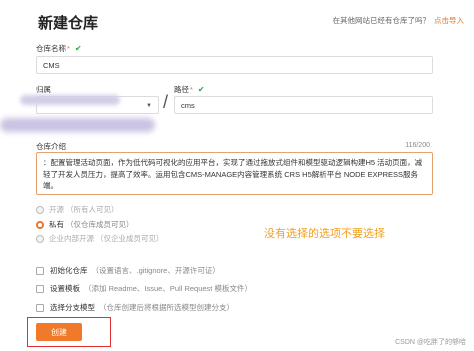  I want to click on checkbox-label: 设置模板, so click(65, 288).